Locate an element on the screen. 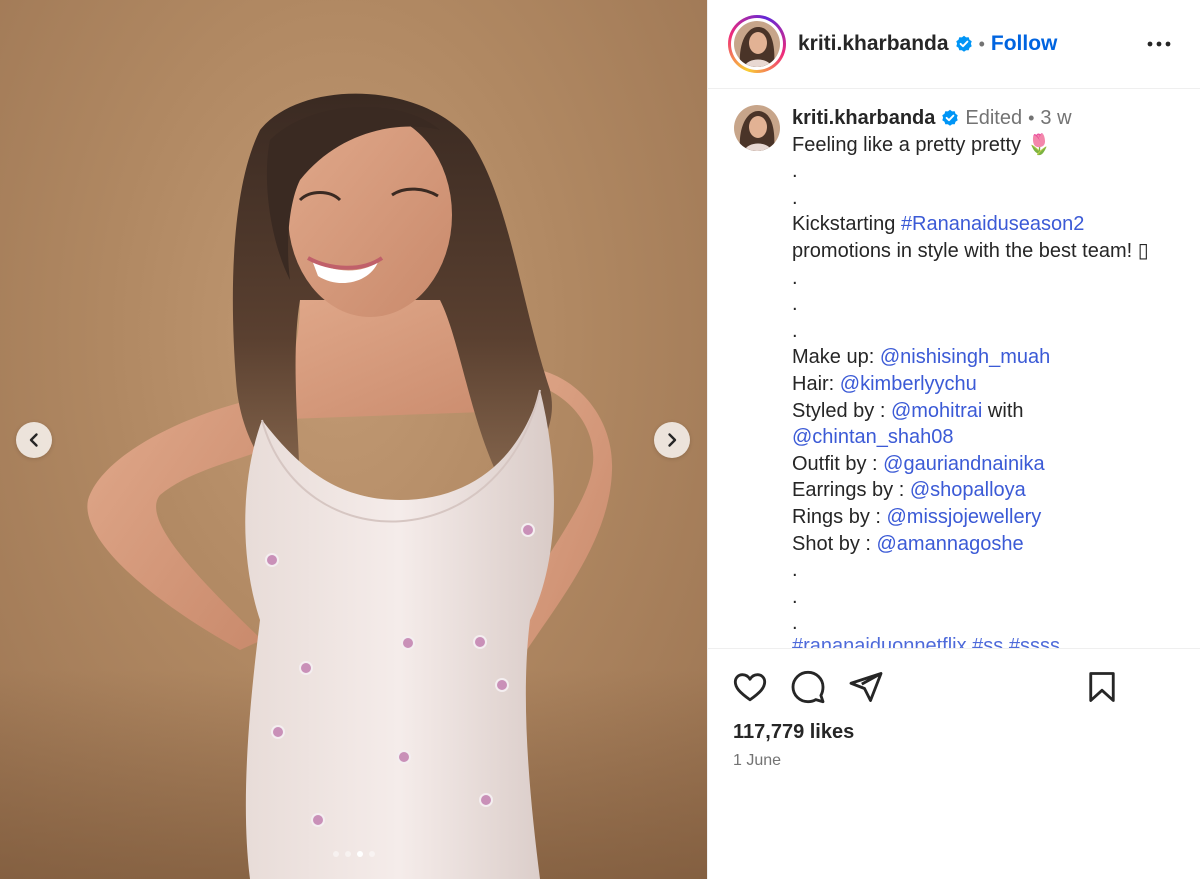 The width and height of the screenshot is (1200, 879). credit-label: Hair: is located at coordinates (816, 383).